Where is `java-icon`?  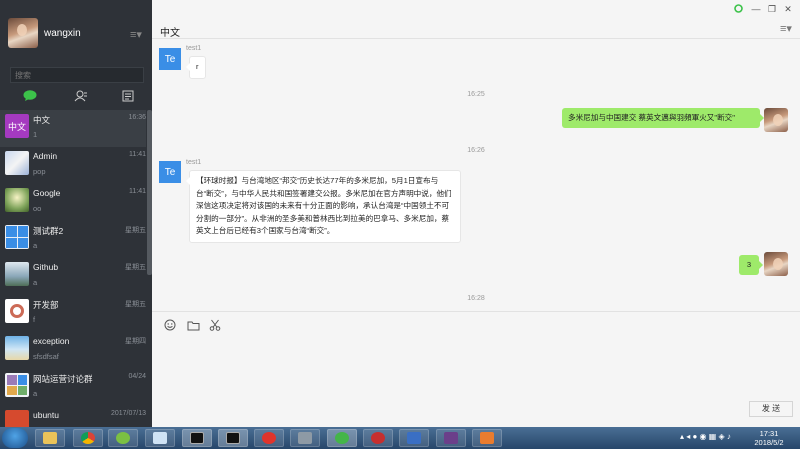
java-icon is located at coordinates (487, 438).